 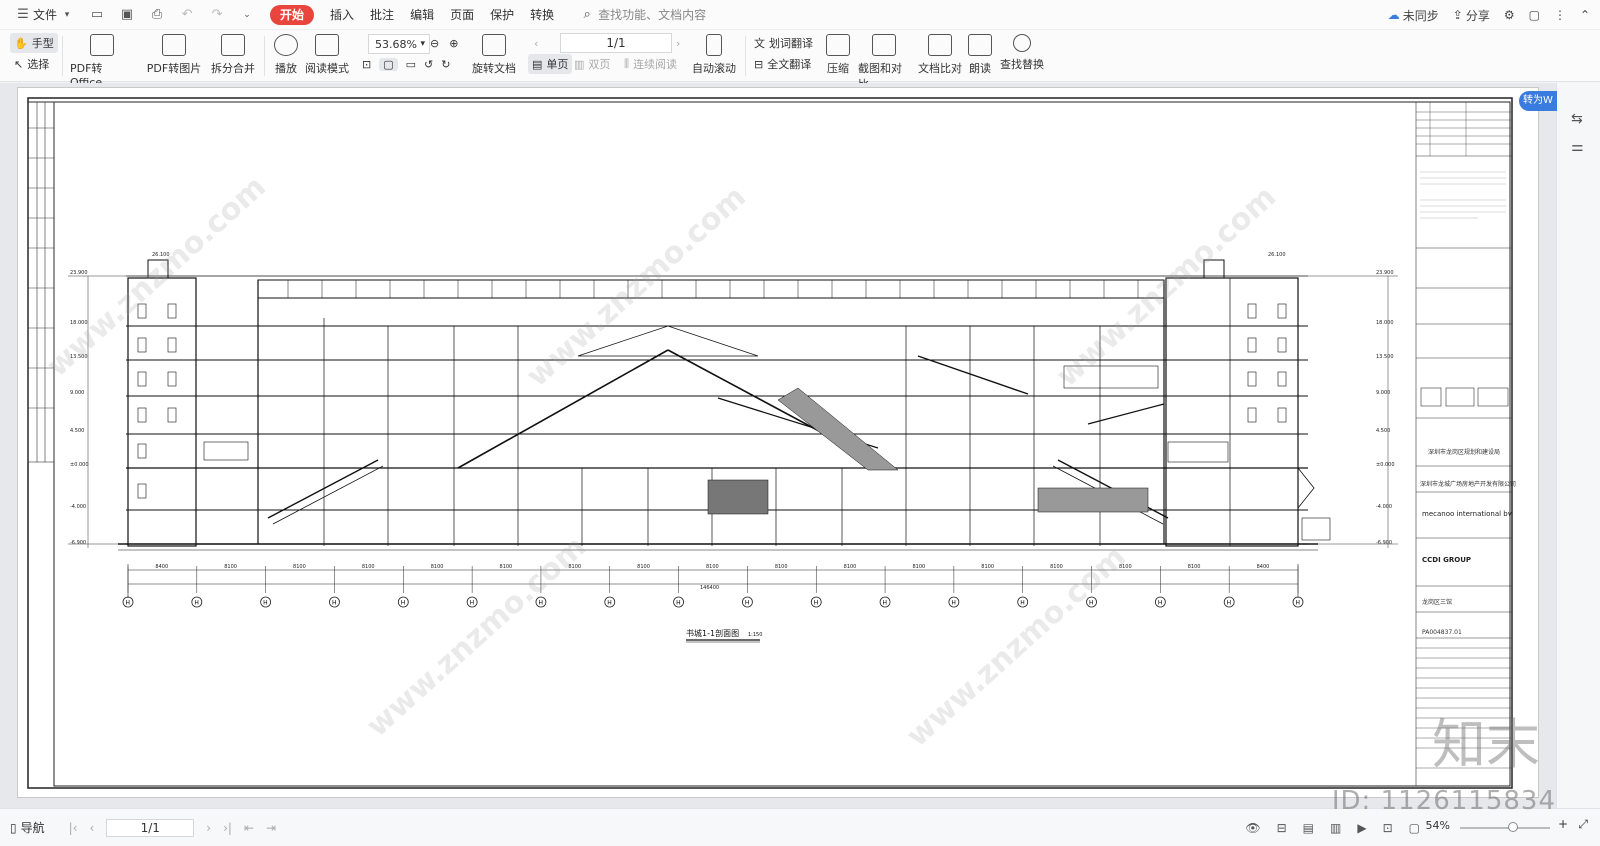 I want to click on select-tool-button: ↖ 选择, so click(x=31, y=64).